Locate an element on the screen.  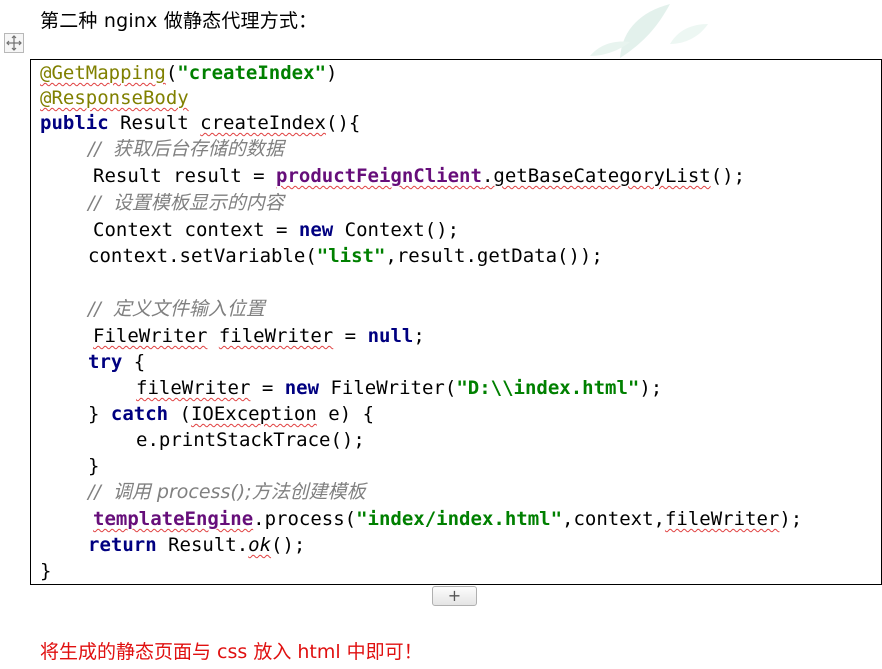
footer-note: 将生成的静态页面与 css 放入 html 中即可！ is located at coordinates (231, 652).